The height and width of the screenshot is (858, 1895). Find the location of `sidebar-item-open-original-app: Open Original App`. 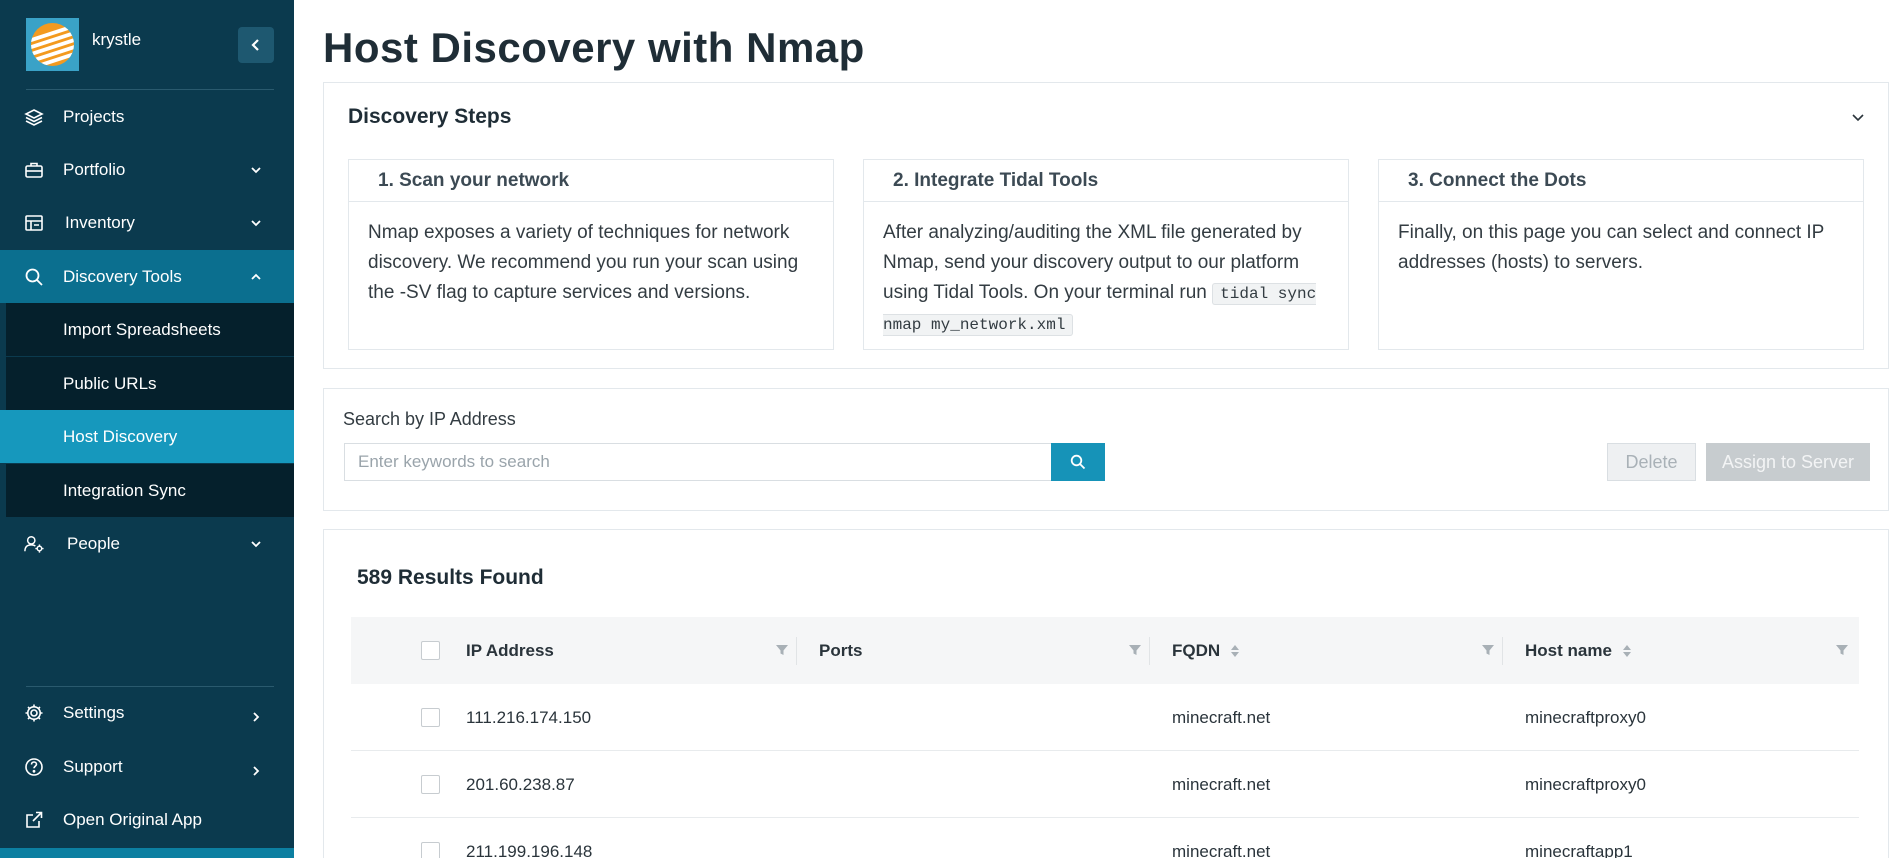

sidebar-item-open-original-app: Open Original App is located at coordinates (147, 819).